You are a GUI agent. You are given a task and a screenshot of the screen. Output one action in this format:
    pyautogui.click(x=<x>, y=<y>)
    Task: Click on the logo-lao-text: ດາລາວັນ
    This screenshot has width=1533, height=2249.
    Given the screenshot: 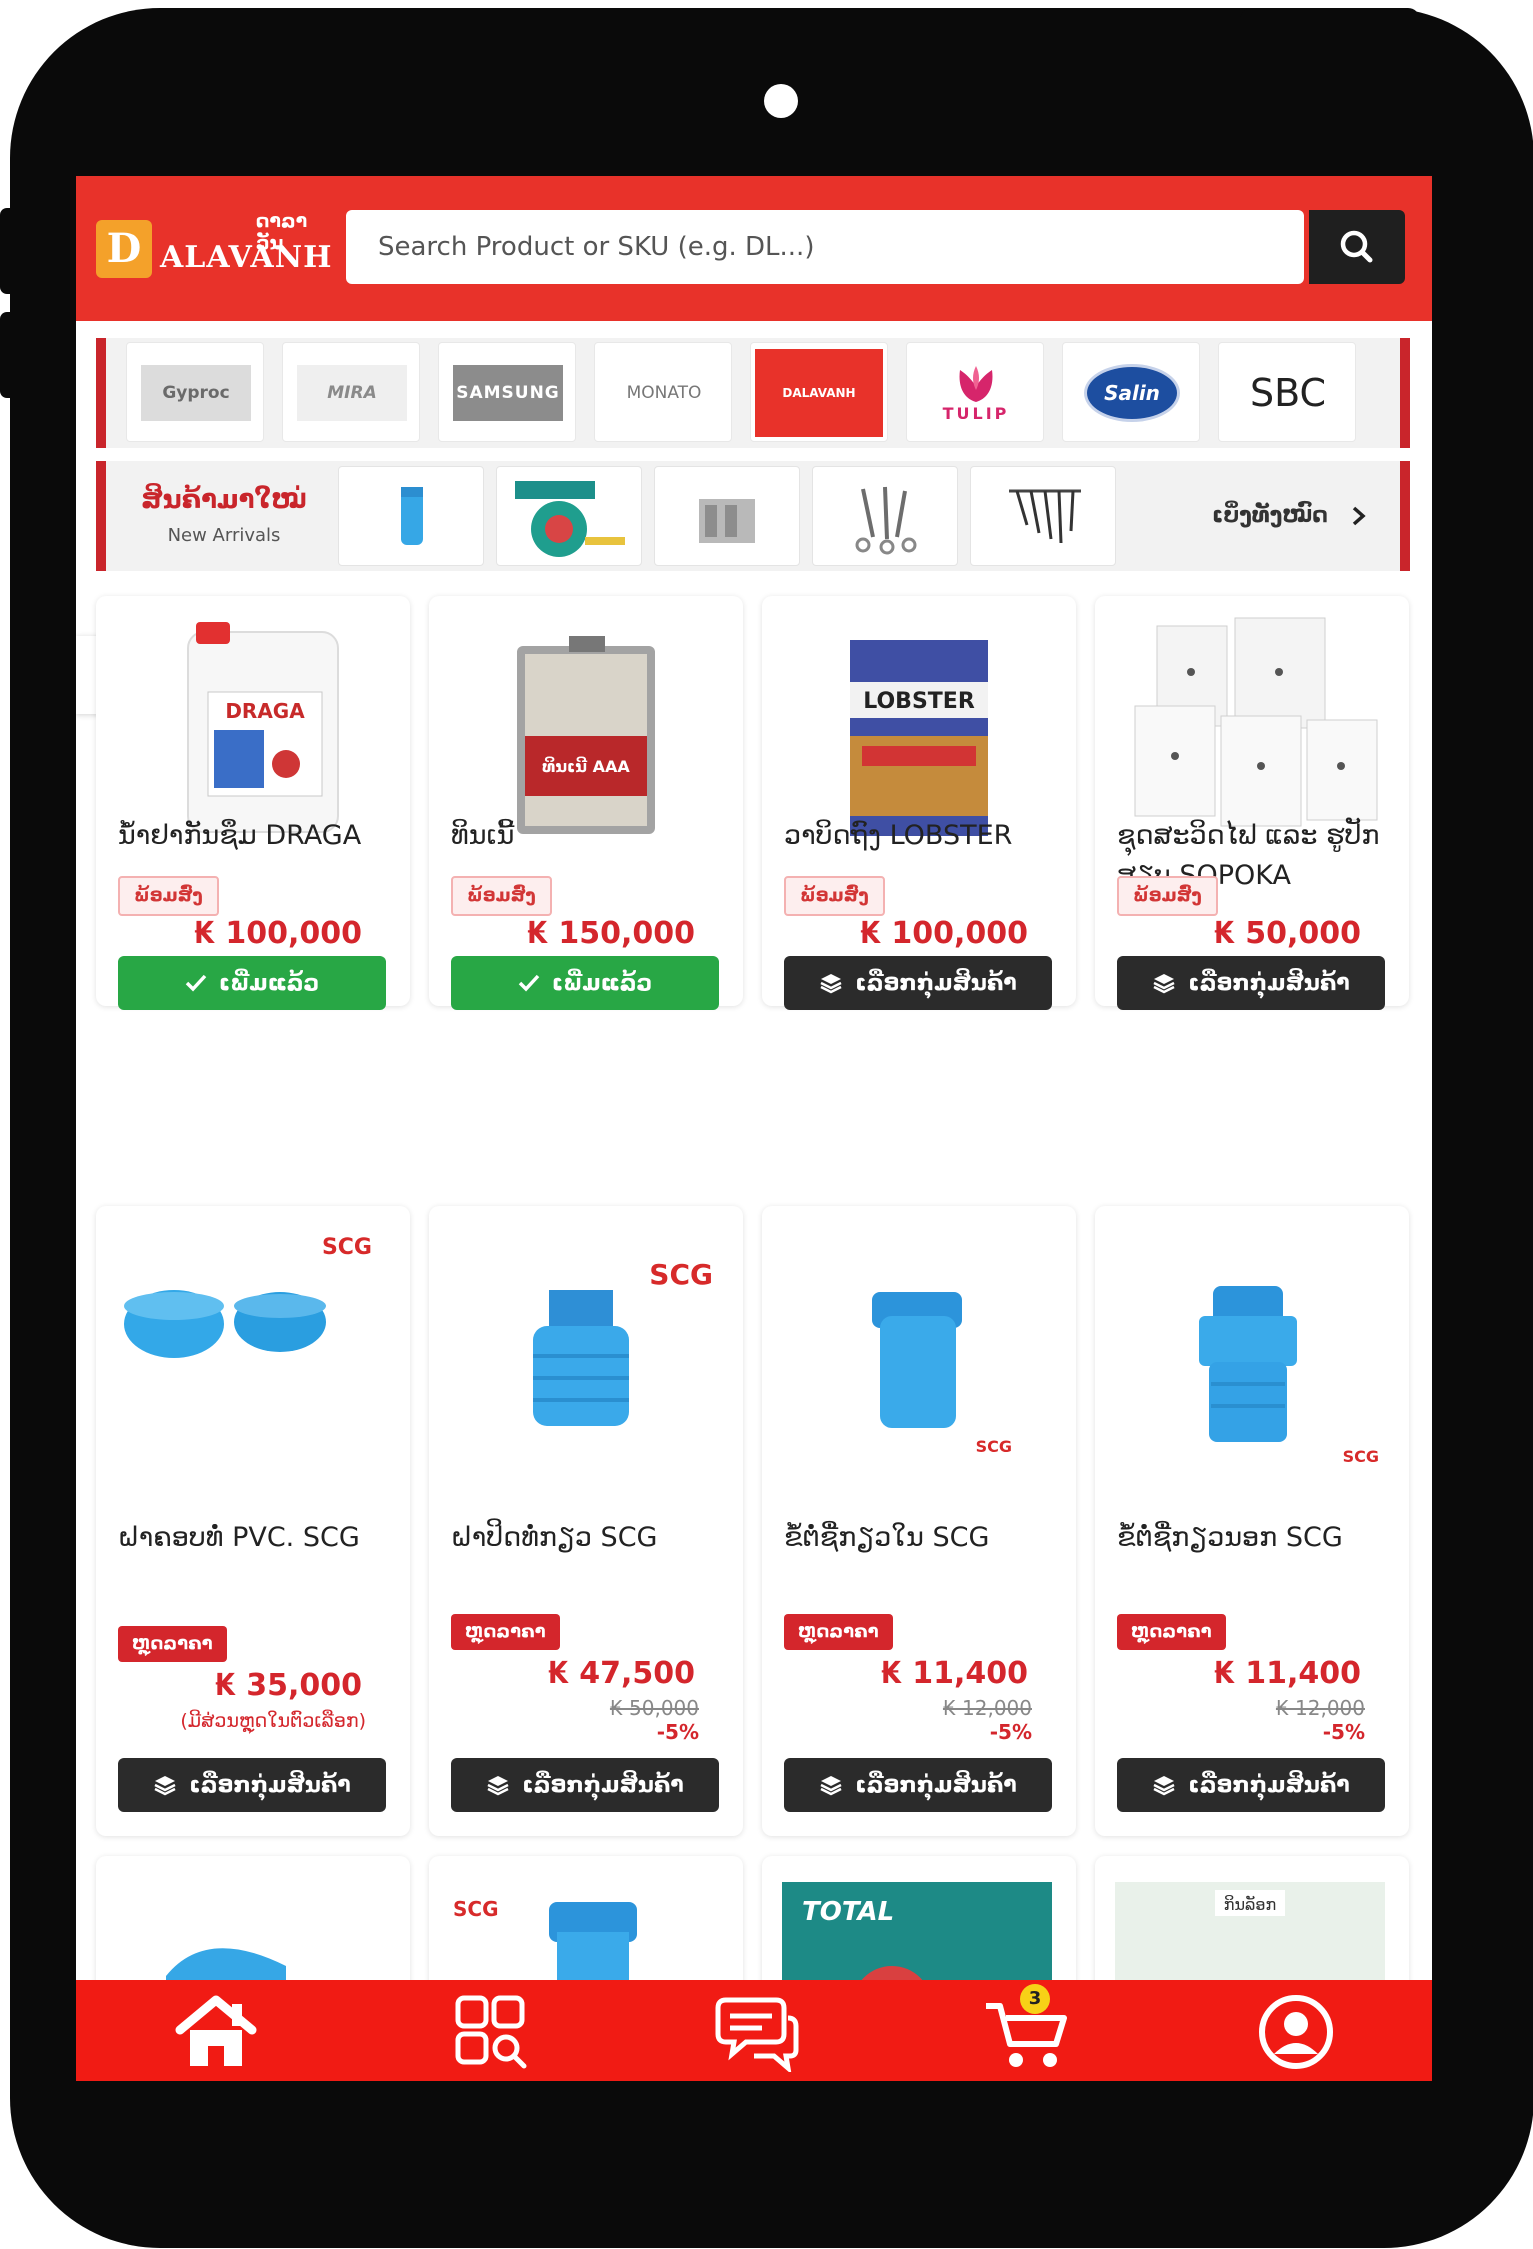 What is the action you would take?
    pyautogui.click(x=282, y=232)
    